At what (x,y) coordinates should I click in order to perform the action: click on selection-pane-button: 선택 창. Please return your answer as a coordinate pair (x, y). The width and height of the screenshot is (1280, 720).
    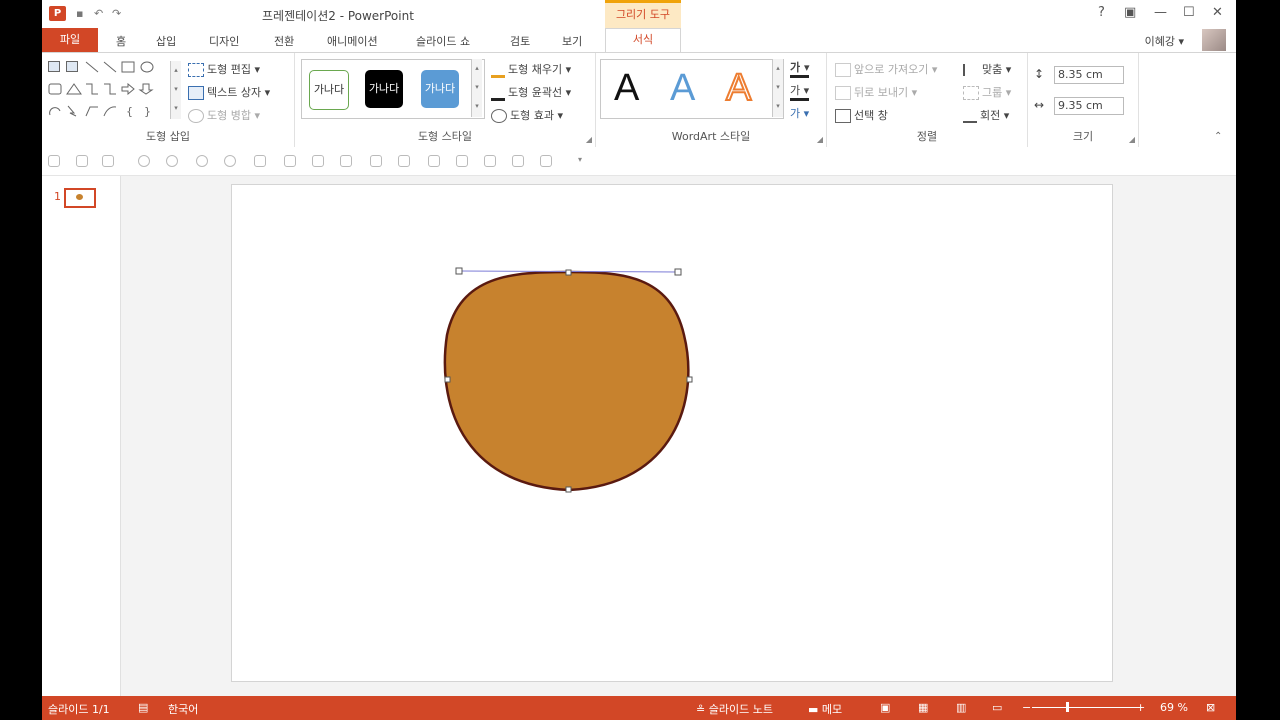
    Looking at the image, I should click on (861, 115).